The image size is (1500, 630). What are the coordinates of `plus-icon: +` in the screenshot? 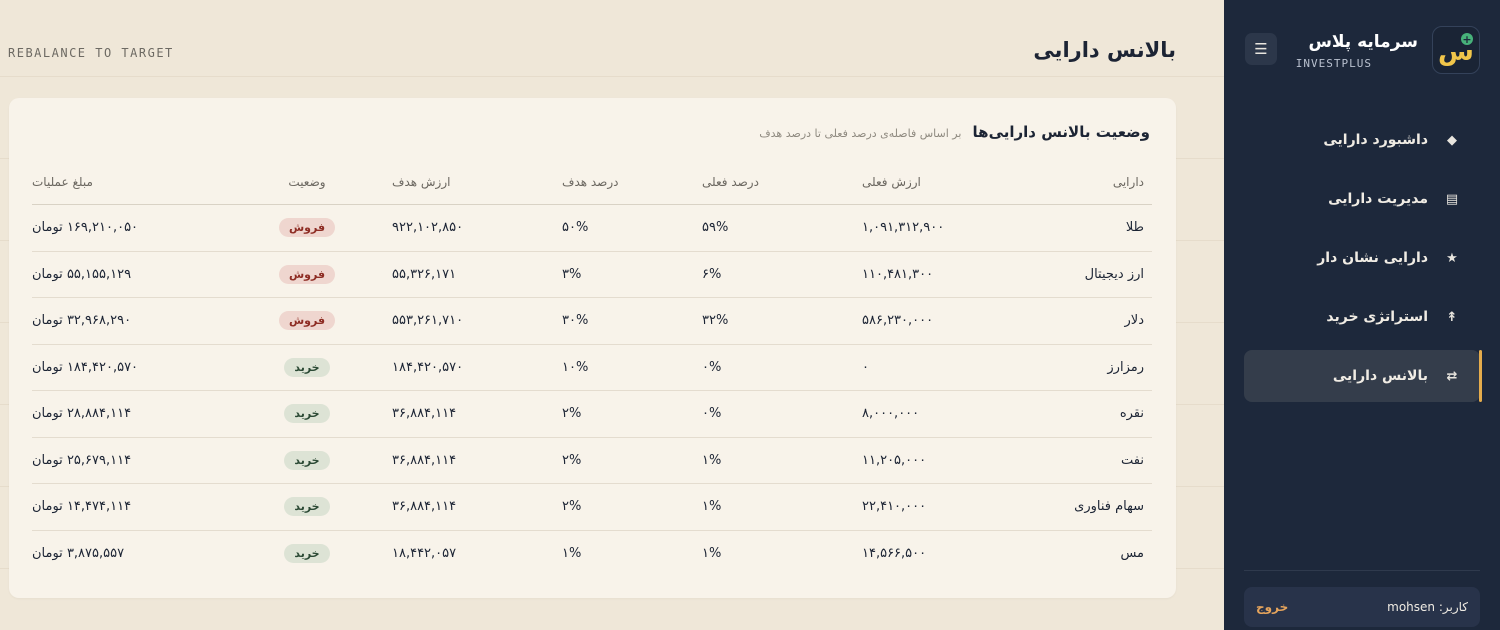 It's located at (1467, 39).